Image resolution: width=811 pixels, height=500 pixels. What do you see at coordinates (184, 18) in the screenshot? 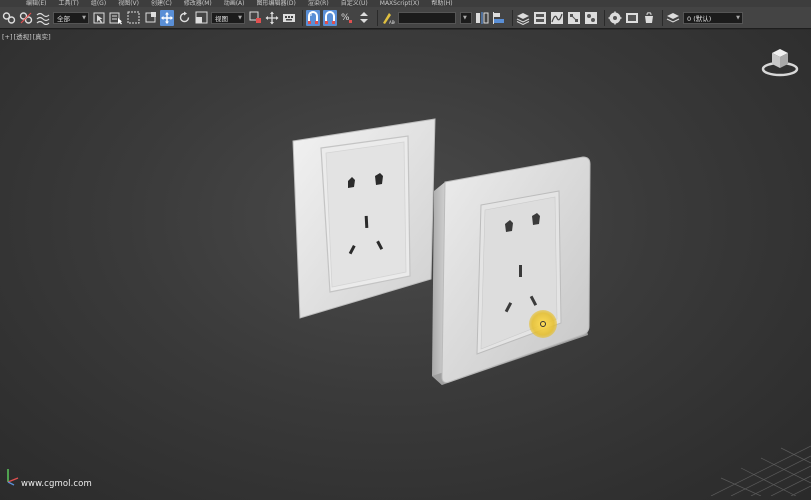
I see `select-rotate-icon` at bounding box center [184, 18].